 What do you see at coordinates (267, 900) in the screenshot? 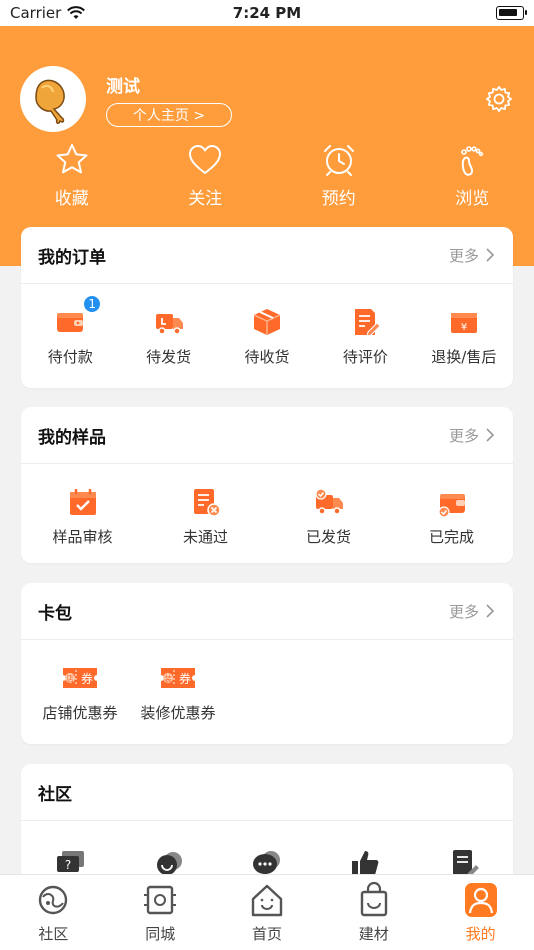
I see `home-icon` at bounding box center [267, 900].